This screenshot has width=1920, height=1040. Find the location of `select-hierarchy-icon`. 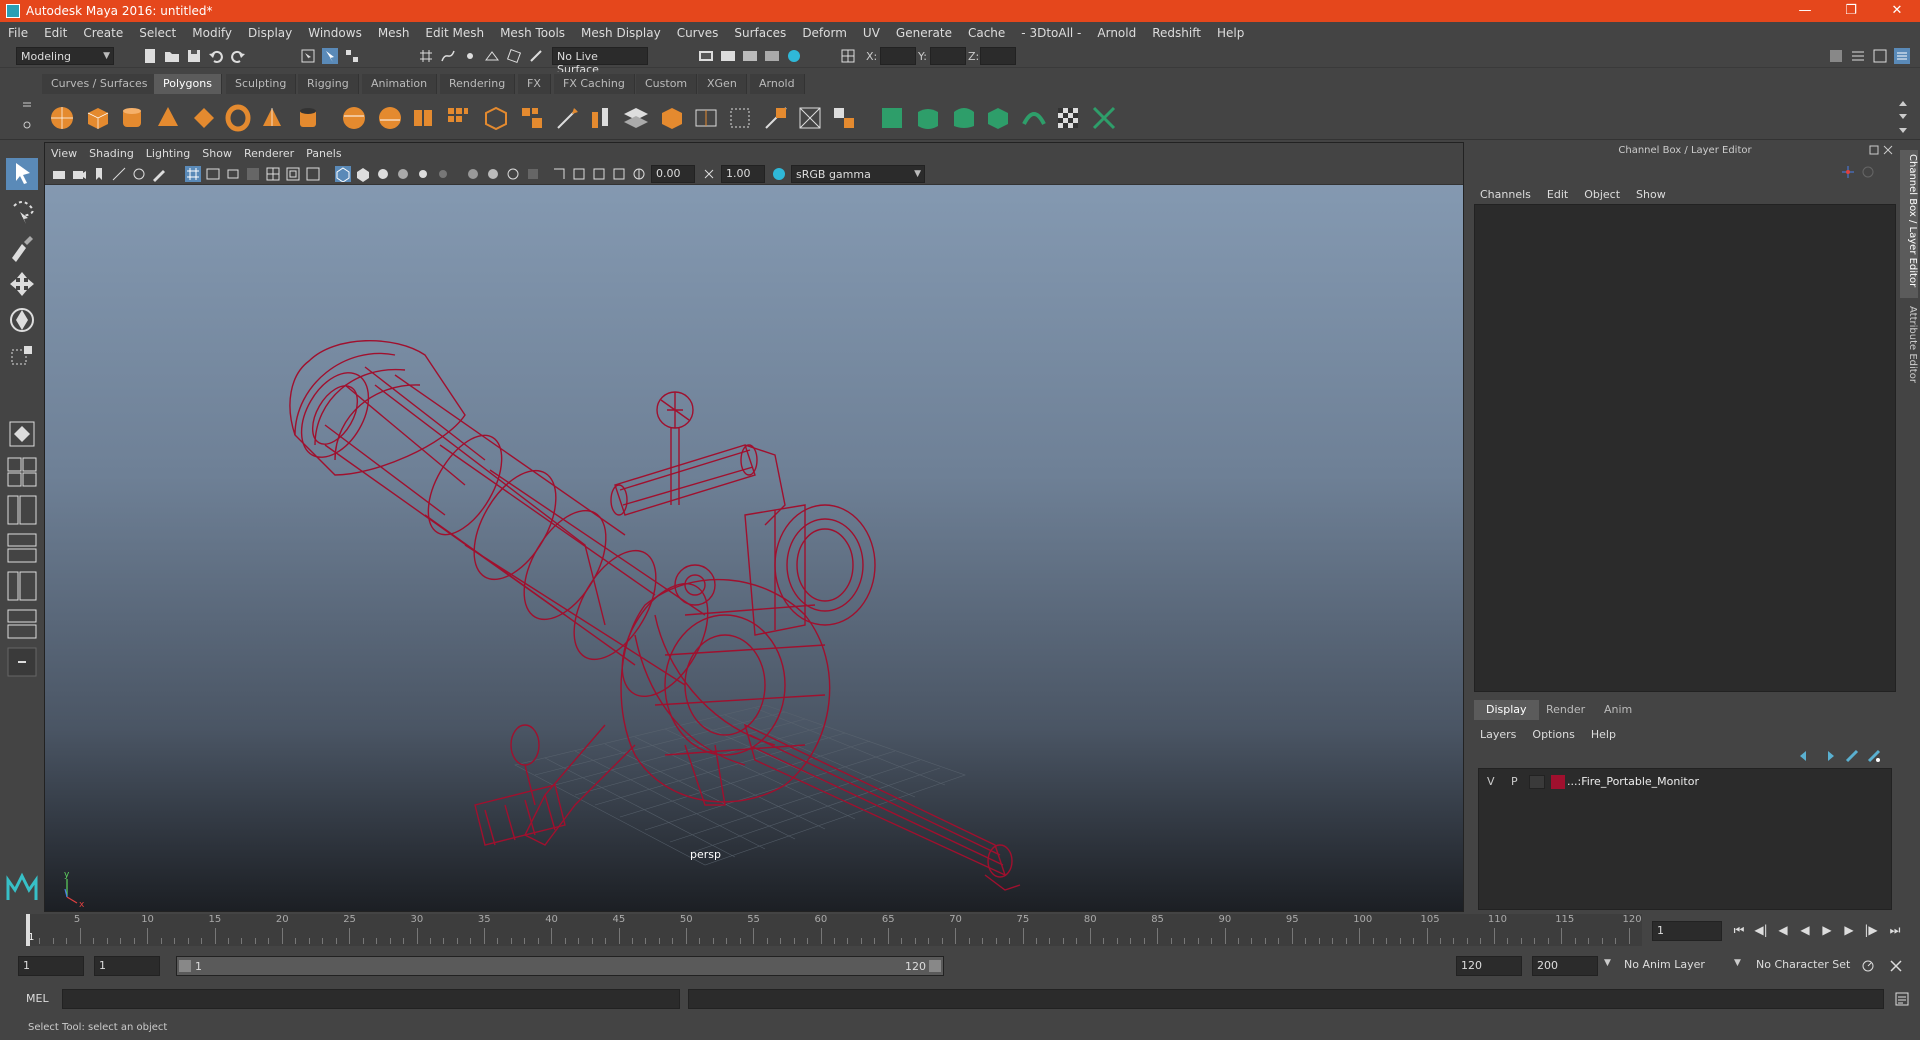

select-hierarchy-icon is located at coordinates (308, 56).